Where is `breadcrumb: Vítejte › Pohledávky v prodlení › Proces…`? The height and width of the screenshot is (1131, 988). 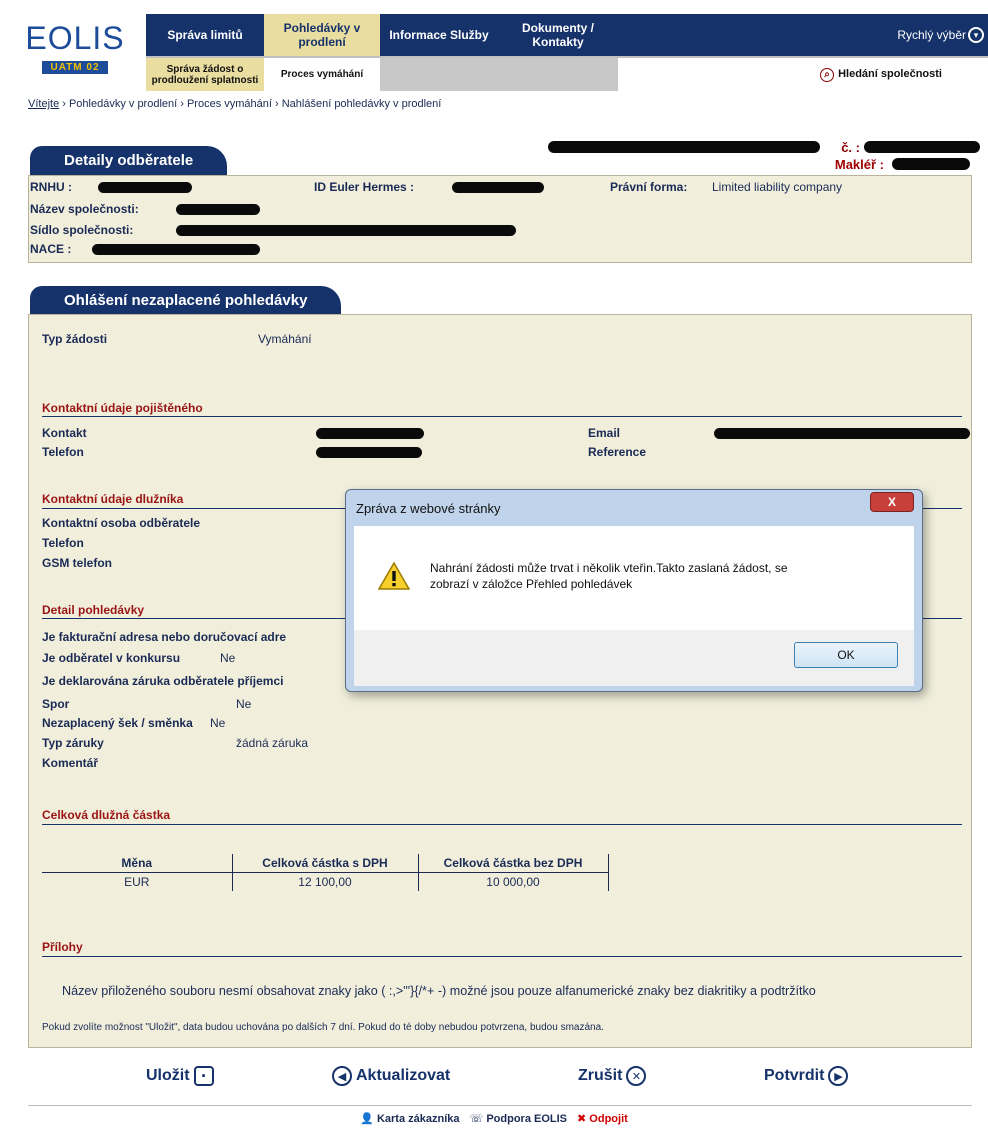
breadcrumb: Vítejte › Pohledávky v prodlení › Proces… is located at coordinates (234, 104).